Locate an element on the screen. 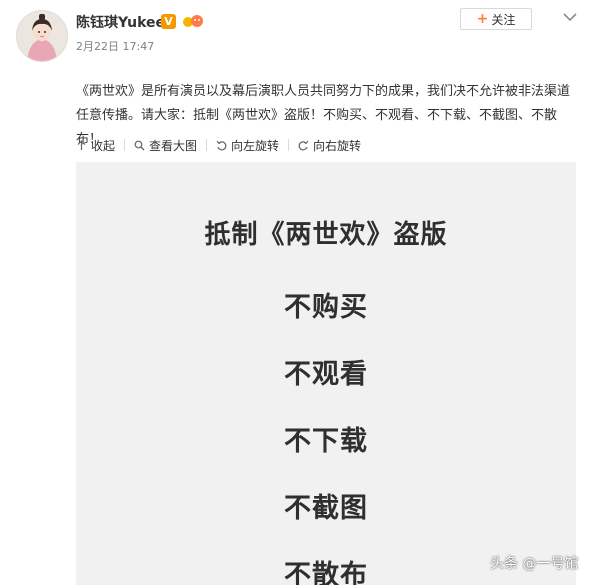  follow-button: + 关注 is located at coordinates (496, 19).